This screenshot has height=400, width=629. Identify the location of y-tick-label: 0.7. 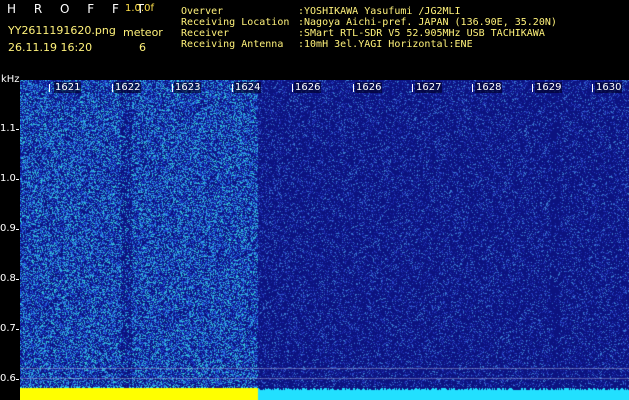
(8, 328).